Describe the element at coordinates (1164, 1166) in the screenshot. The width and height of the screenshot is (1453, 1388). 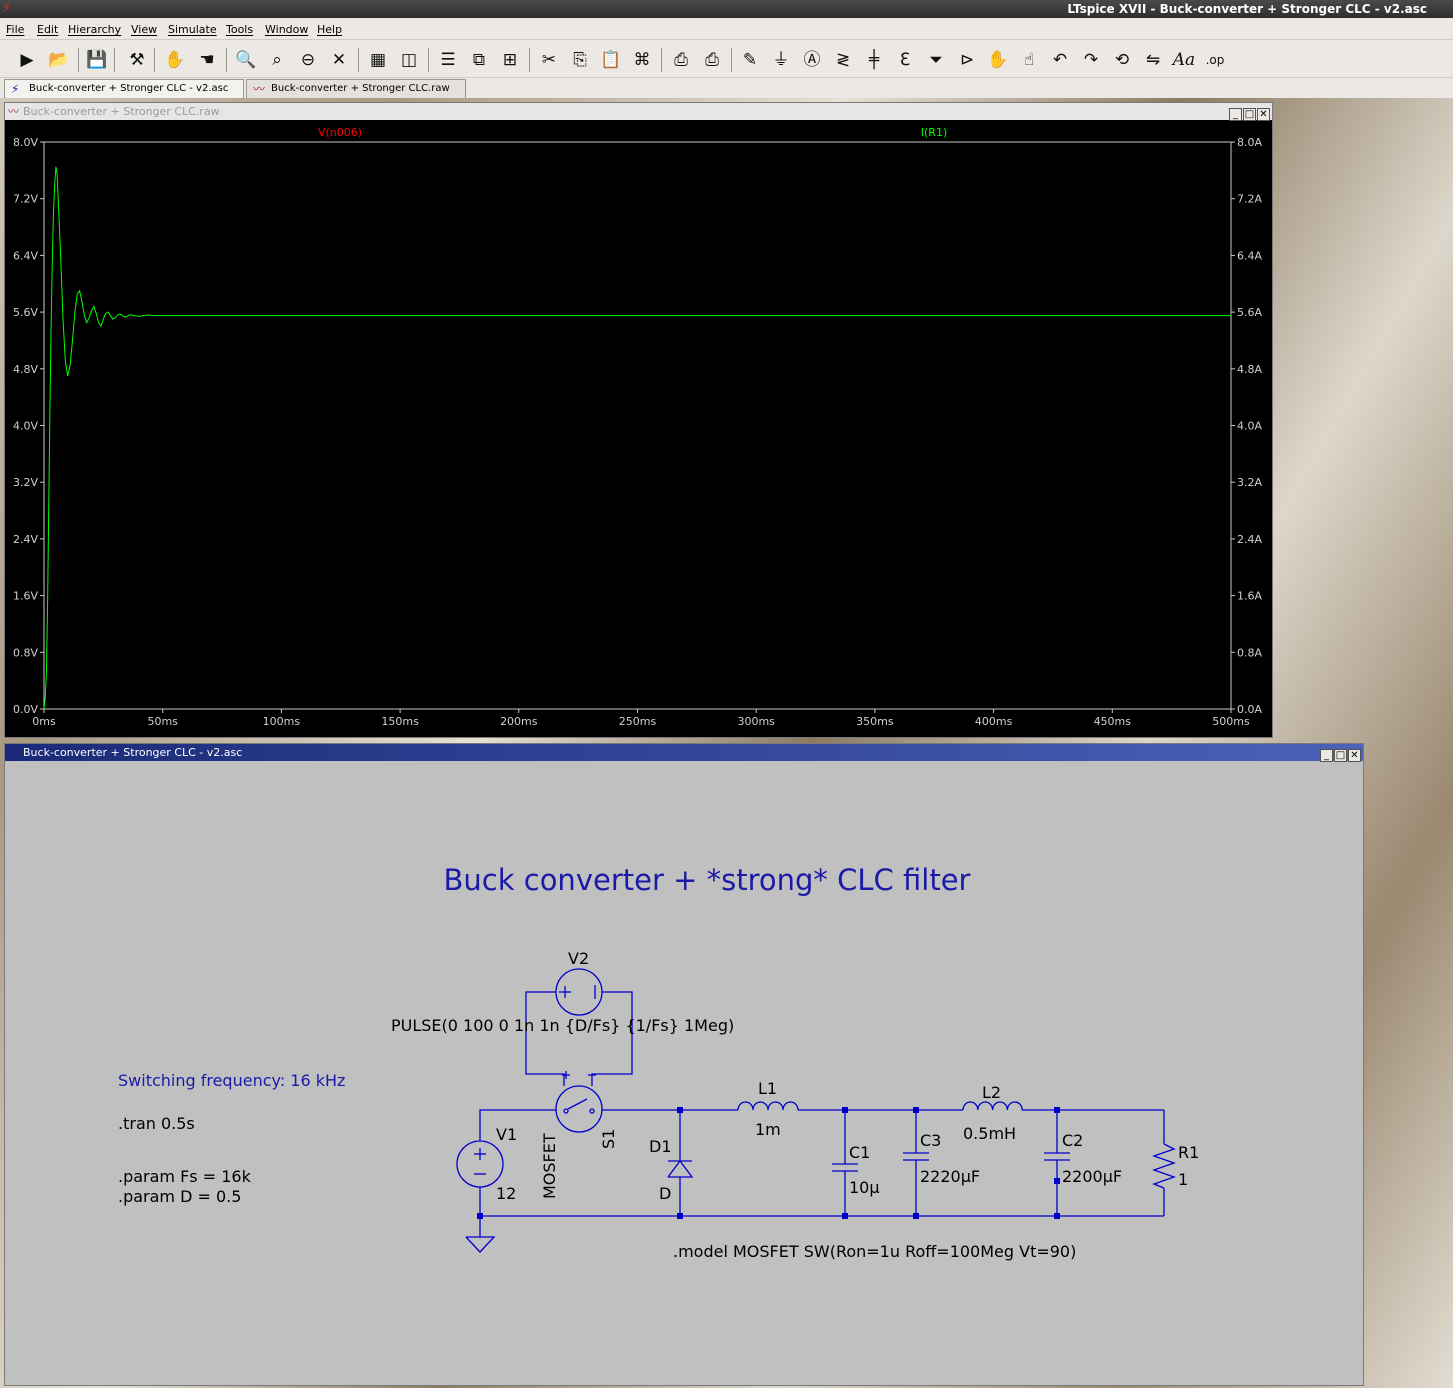
I see `r1-resistor-symbol` at that location.